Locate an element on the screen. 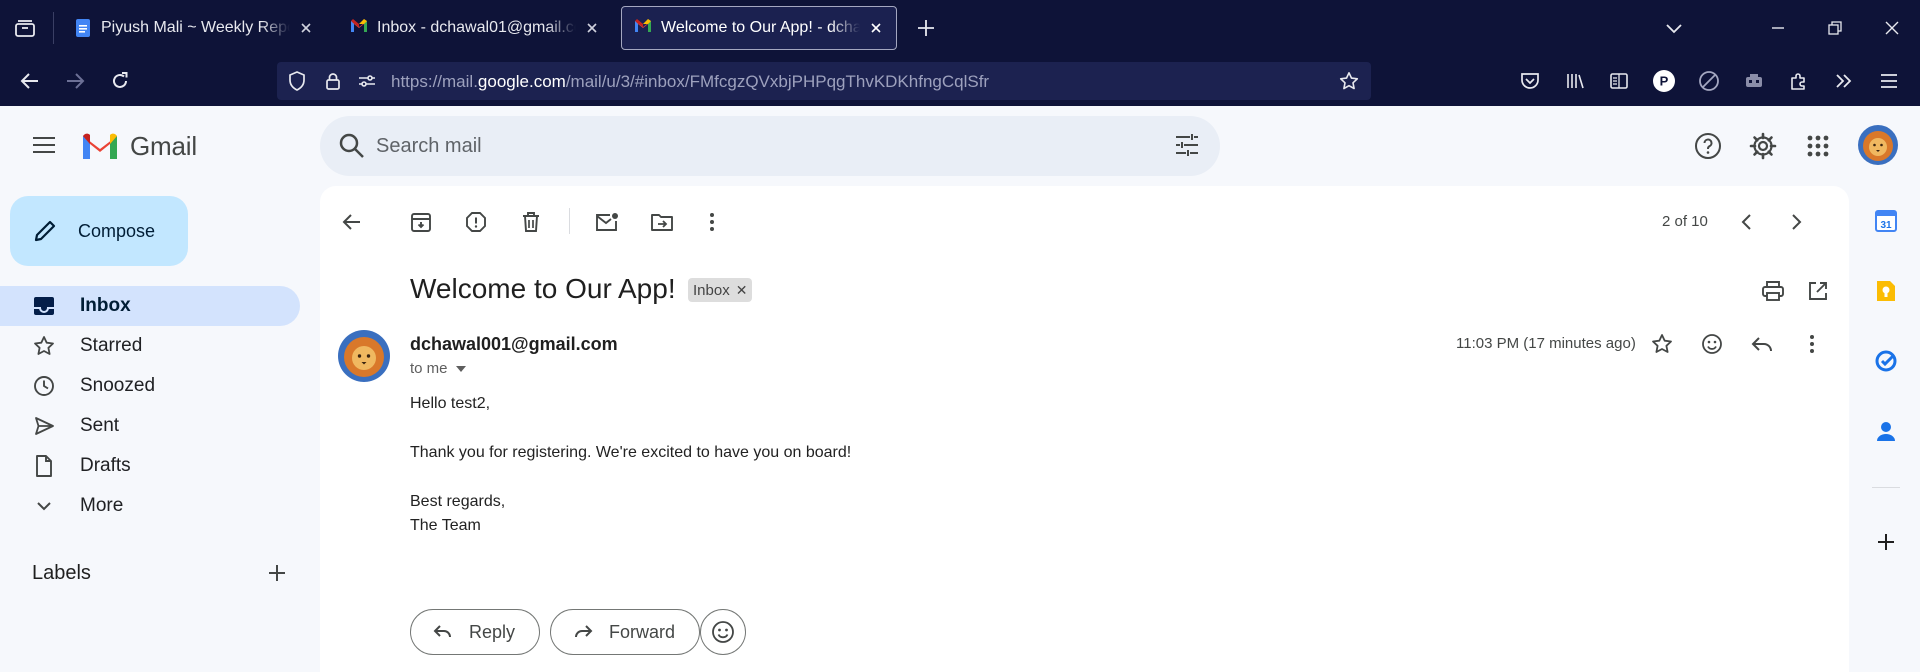  search-options-icon is located at coordinates (1187, 145).